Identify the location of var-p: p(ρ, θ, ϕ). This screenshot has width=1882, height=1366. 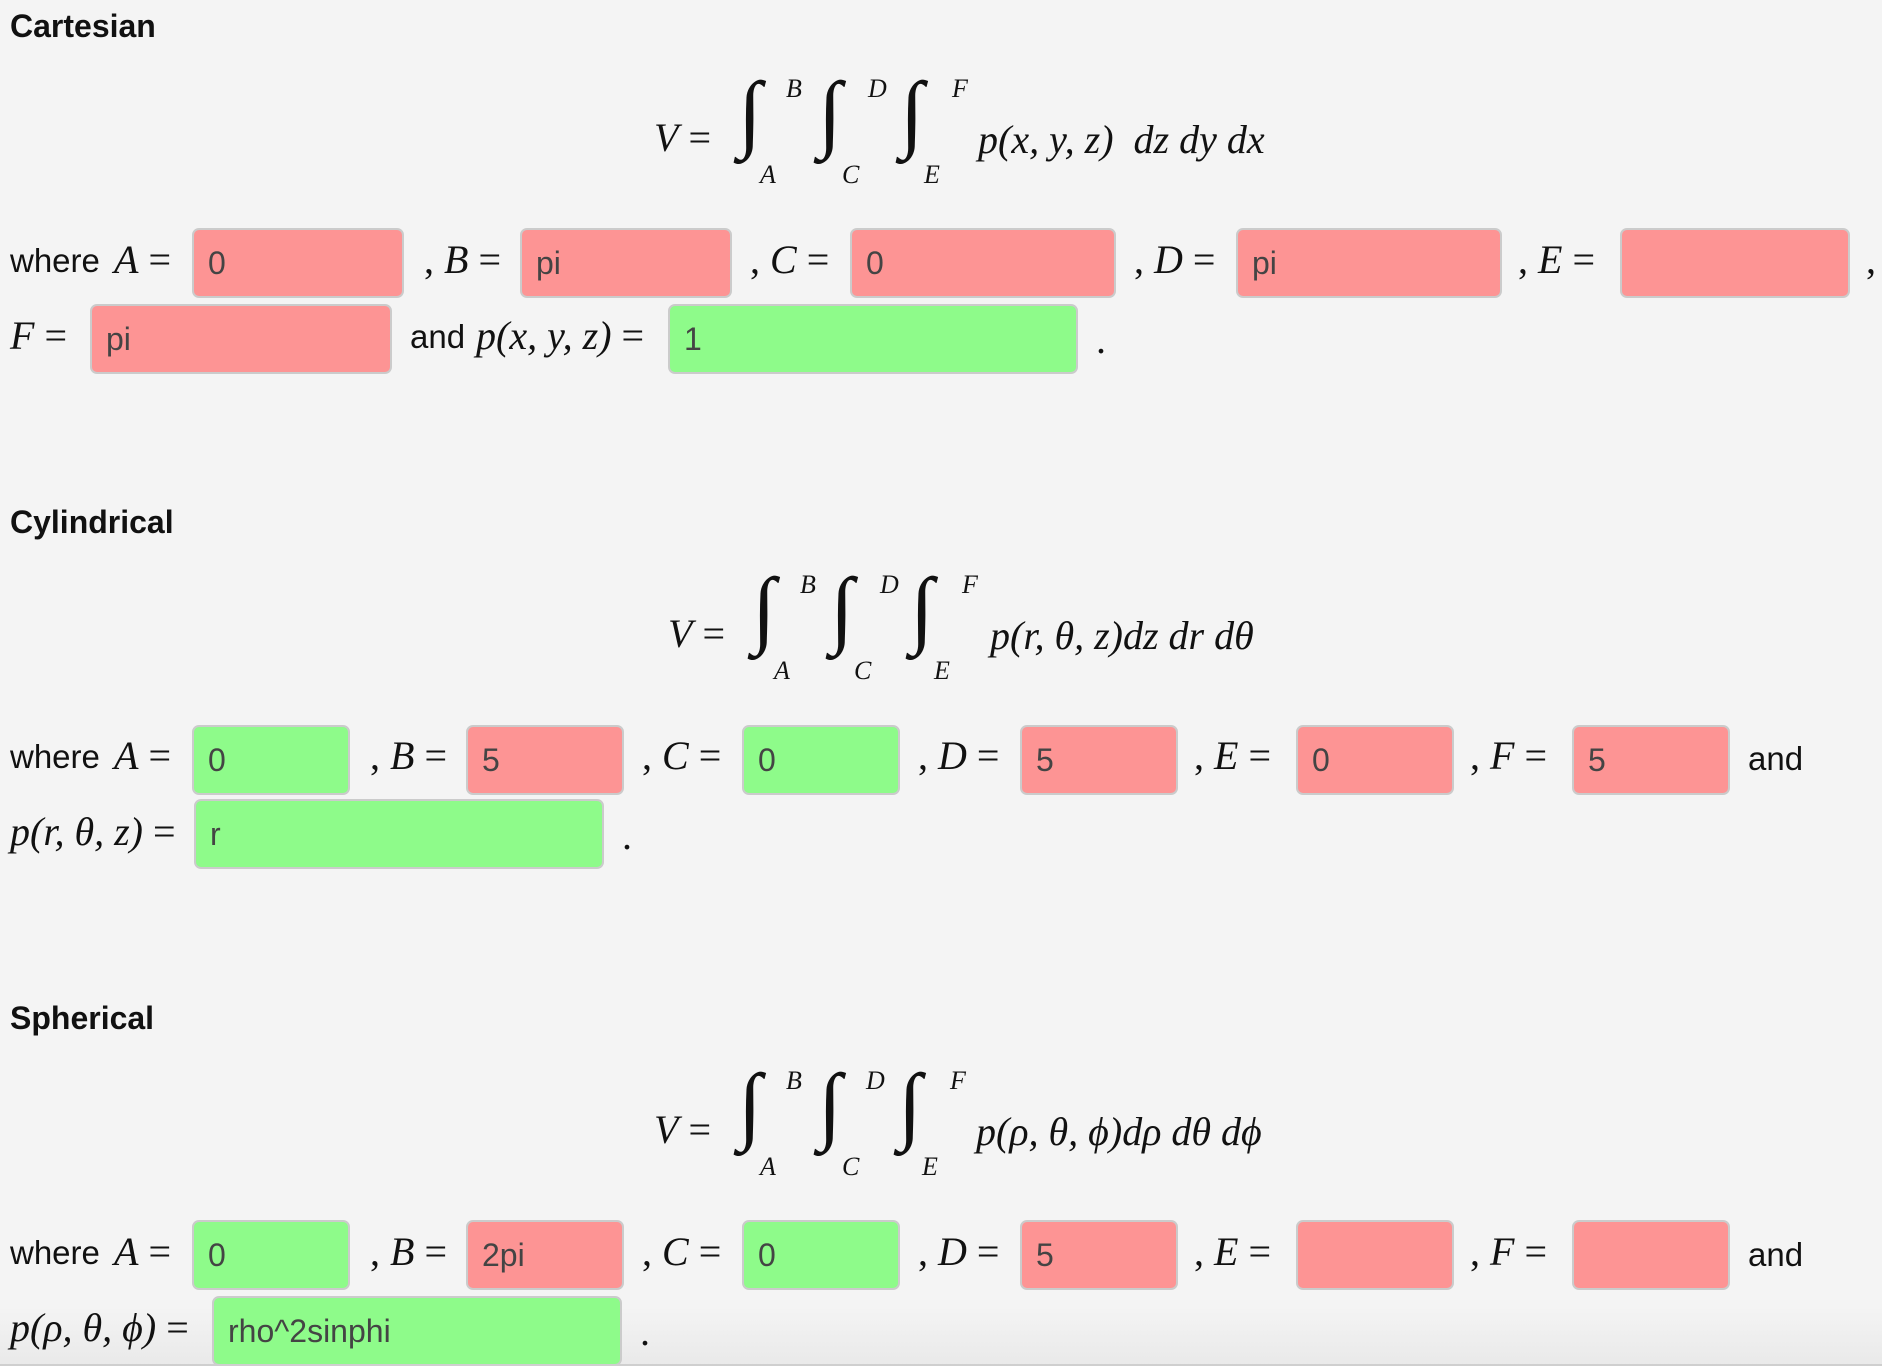
(83, 1327).